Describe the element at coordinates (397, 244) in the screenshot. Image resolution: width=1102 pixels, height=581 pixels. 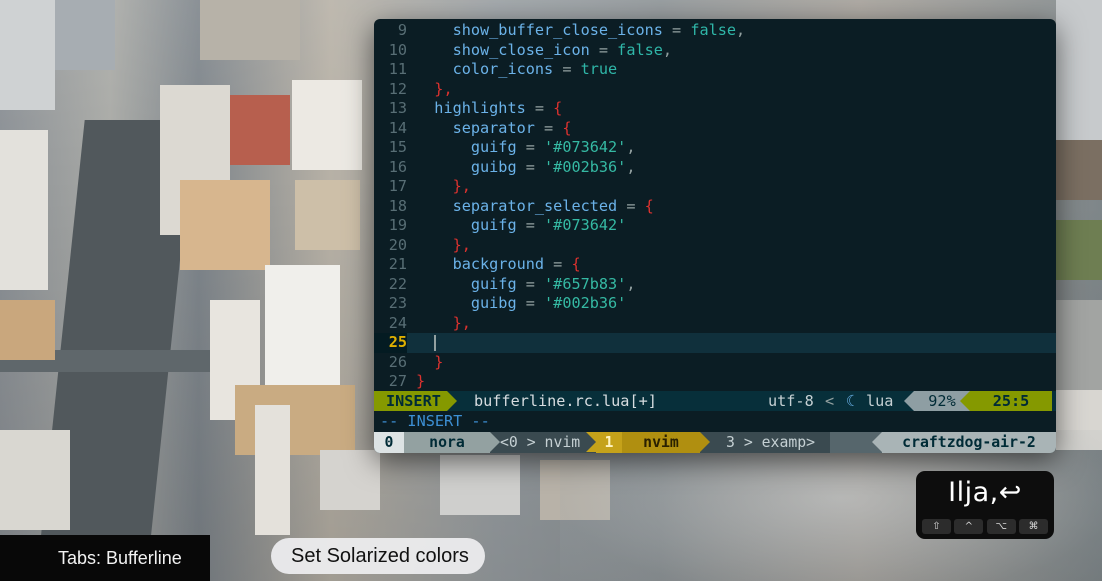
I see `line-number: 20` at that location.